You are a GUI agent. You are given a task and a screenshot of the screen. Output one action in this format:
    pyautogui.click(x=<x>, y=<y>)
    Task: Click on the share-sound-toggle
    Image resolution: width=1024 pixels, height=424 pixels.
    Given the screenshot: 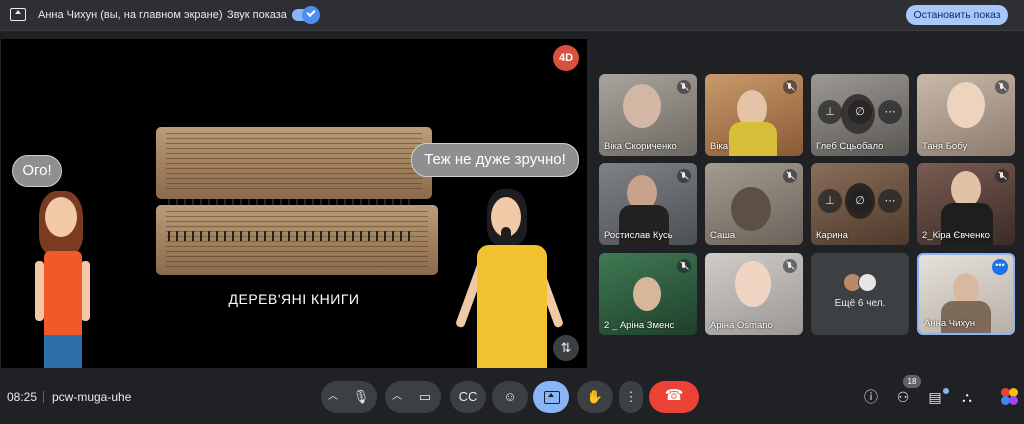 What is the action you would take?
    pyautogui.click(x=306, y=15)
    